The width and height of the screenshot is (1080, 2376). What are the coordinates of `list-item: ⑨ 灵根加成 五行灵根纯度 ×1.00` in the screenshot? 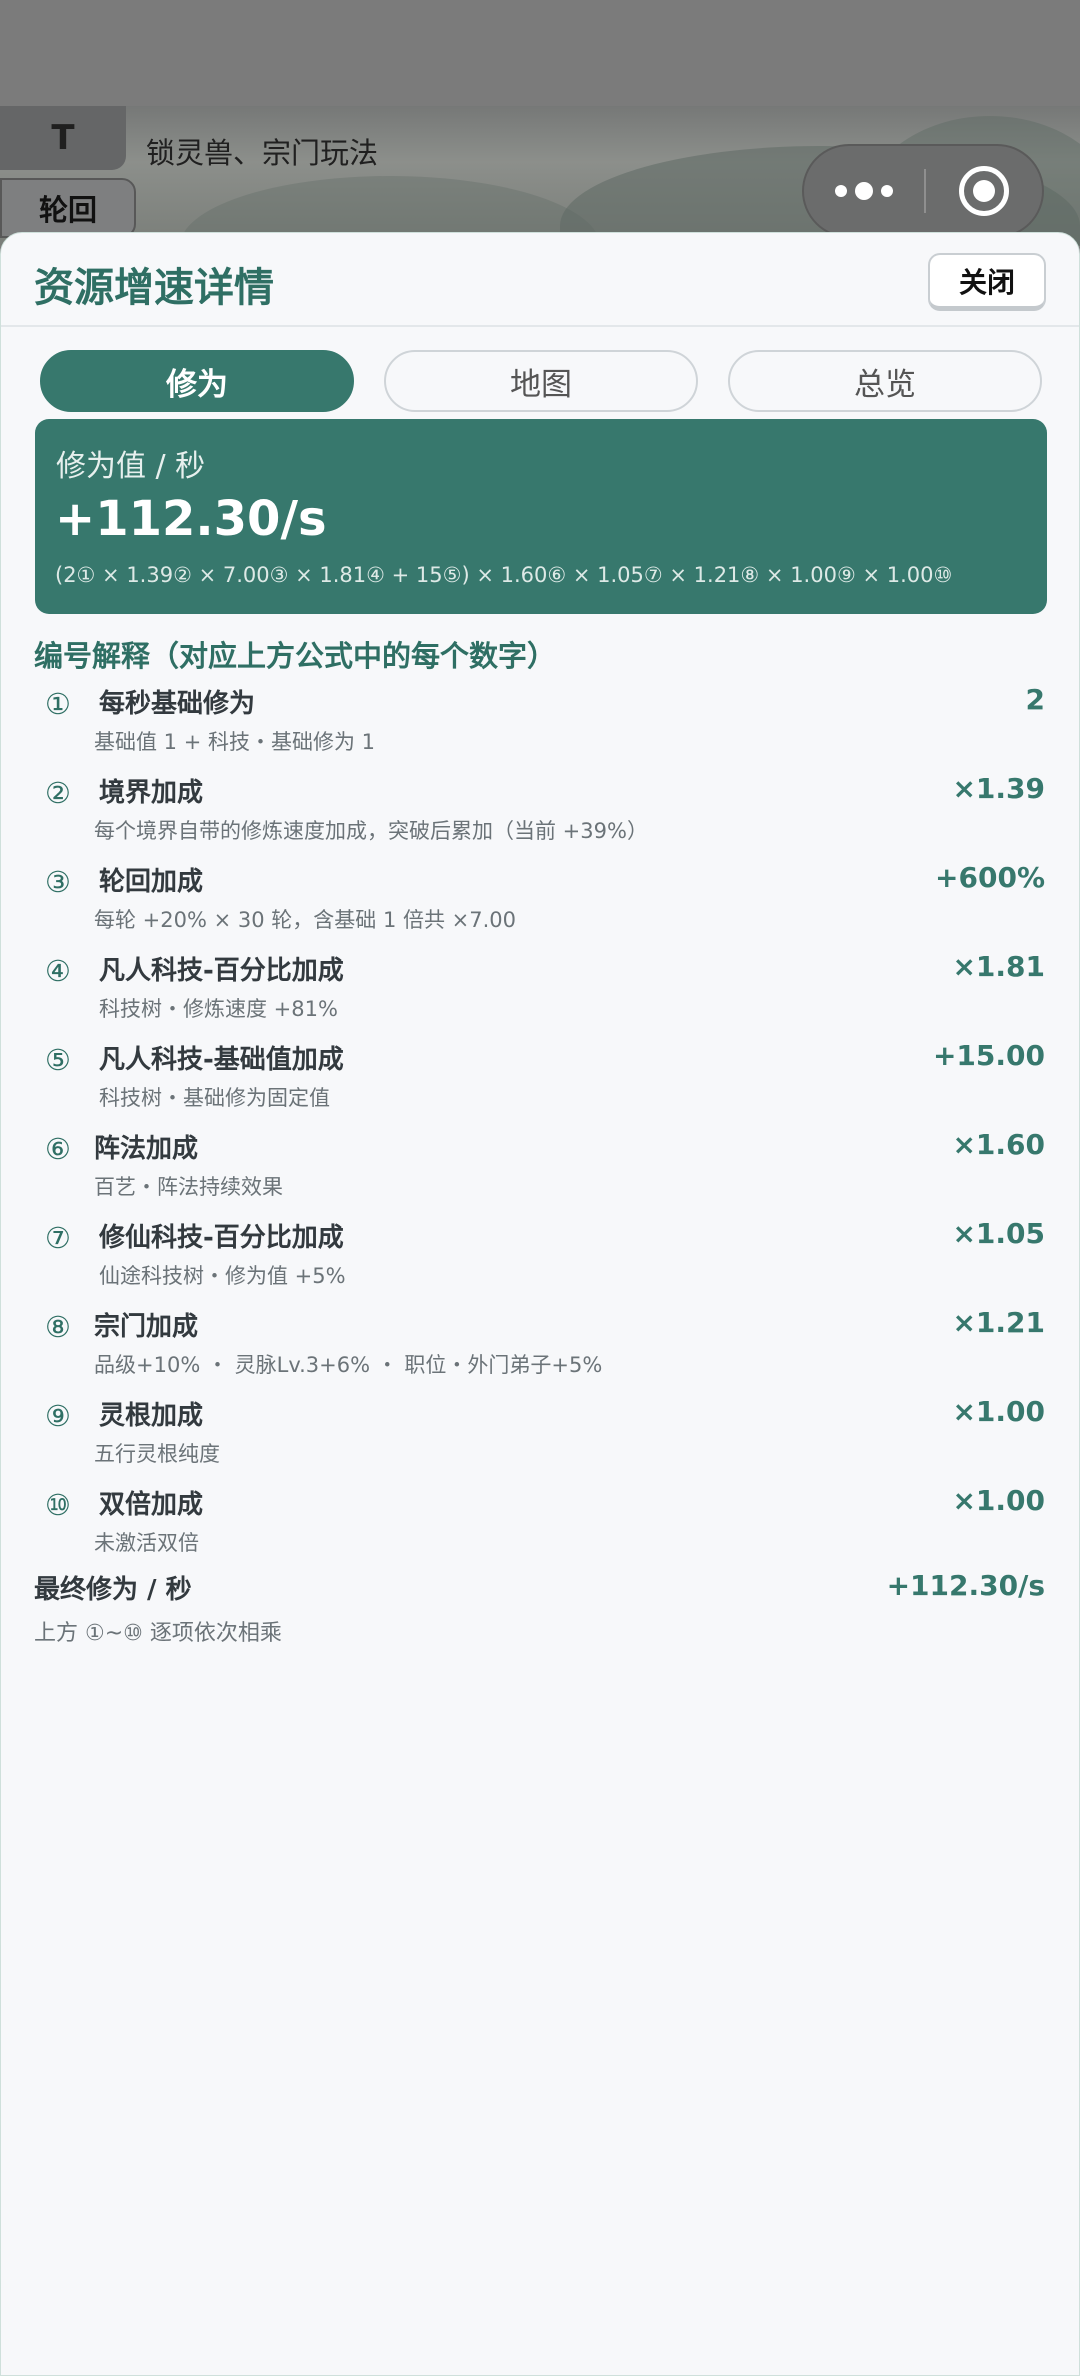 It's located at (540, 1438).